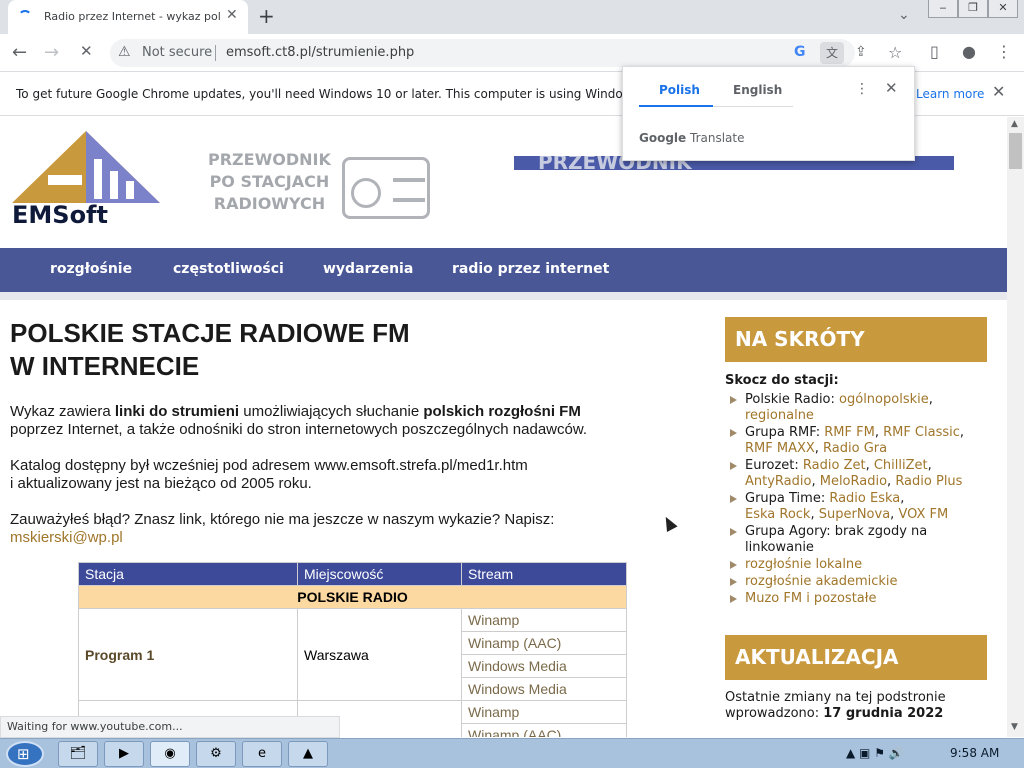 The height and width of the screenshot is (768, 1024). What do you see at coordinates (836, 539) in the screenshot?
I see `text: Grupa Agory: brak zgody na linkowanie` at bounding box center [836, 539].